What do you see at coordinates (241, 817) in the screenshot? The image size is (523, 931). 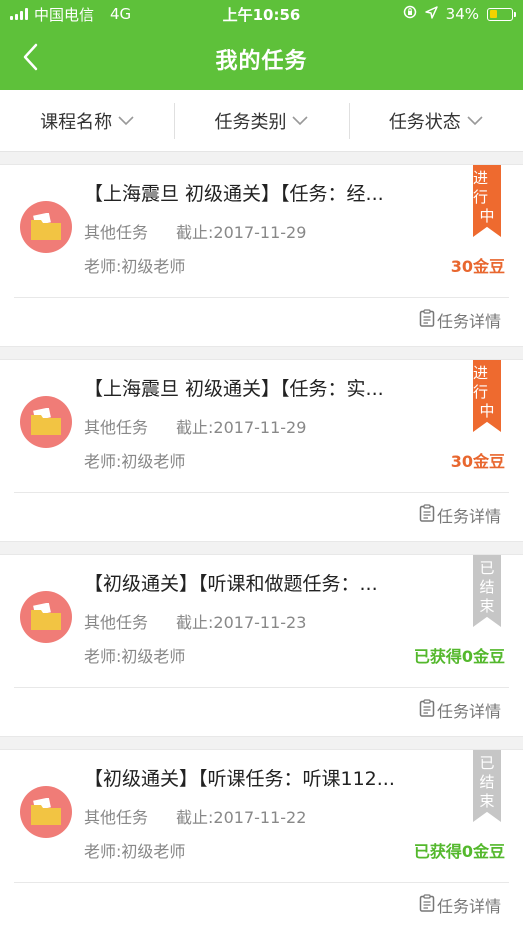 I see `task-deadline: 截止:2017-11-22` at bounding box center [241, 817].